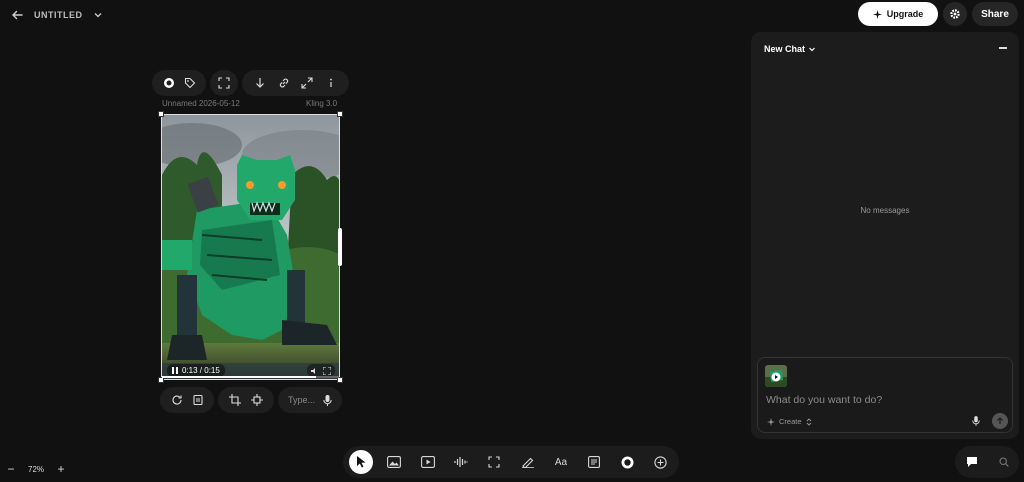  Describe the element at coordinates (17, 15) in the screenshot. I see `back-arrow-icon` at that location.